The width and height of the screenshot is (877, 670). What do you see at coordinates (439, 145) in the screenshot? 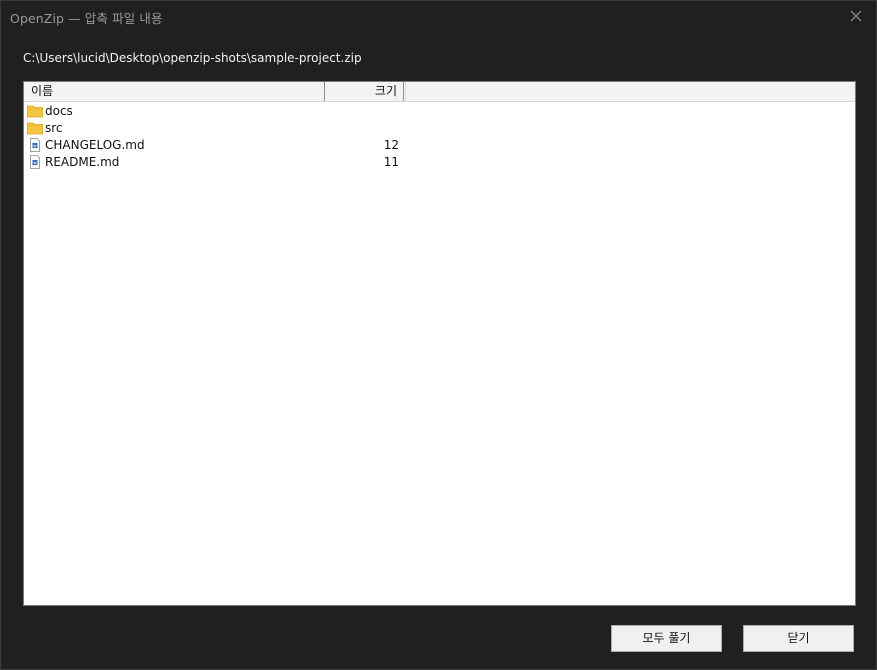
I see `list-item: CHANGELOG.md 12` at bounding box center [439, 145].